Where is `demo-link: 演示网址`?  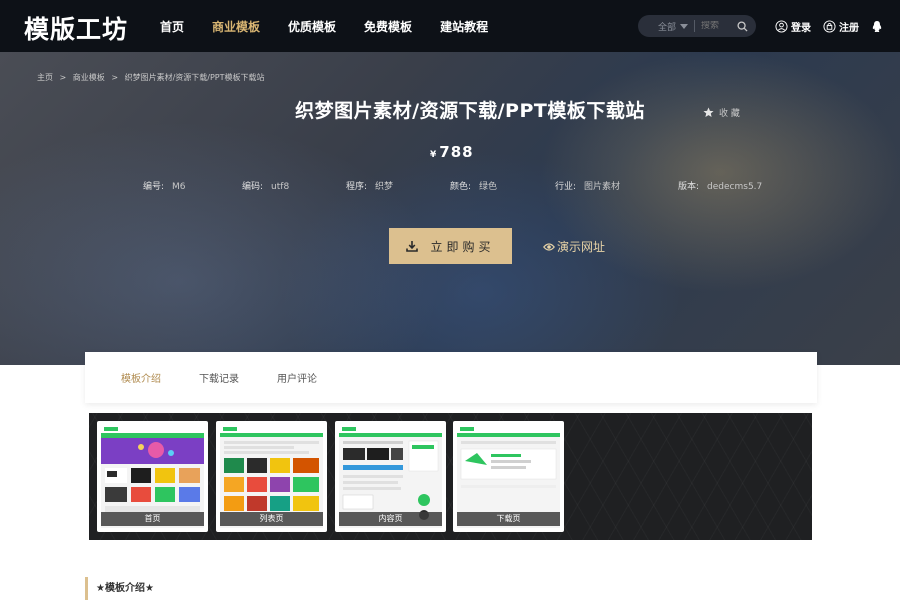 demo-link: 演示网址 is located at coordinates (574, 246).